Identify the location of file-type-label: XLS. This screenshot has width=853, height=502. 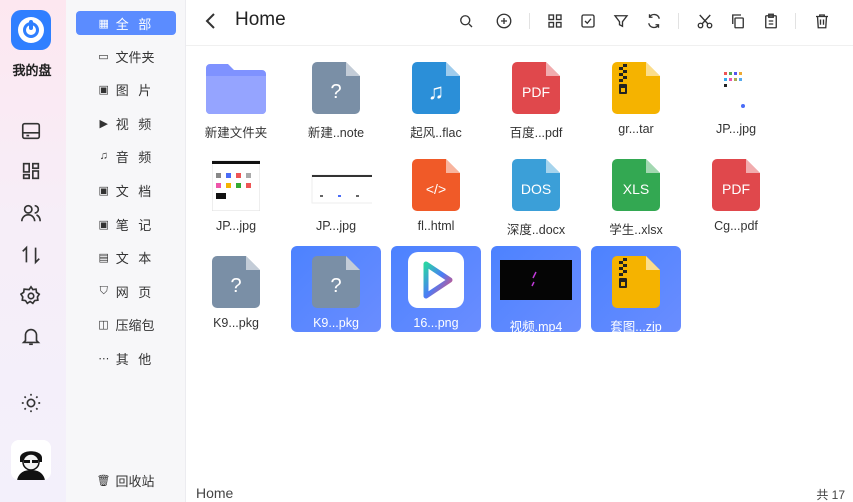
(636, 189).